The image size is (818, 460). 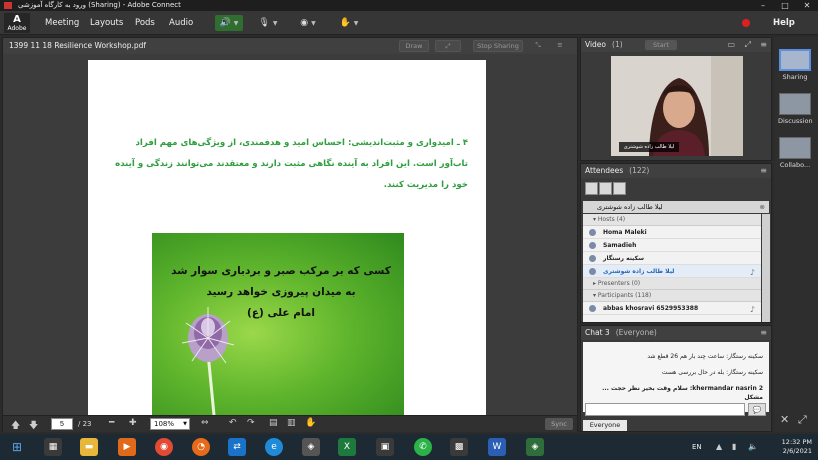 What do you see at coordinates (448, 46) in the screenshot?
I see `fullscreen-toggle-button: ⤢` at bounding box center [448, 46].